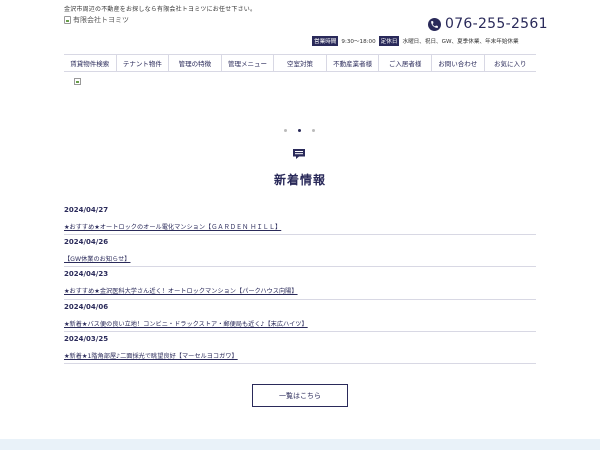  I want to click on nav-item-agents: 不動産業者様, so click(353, 63).